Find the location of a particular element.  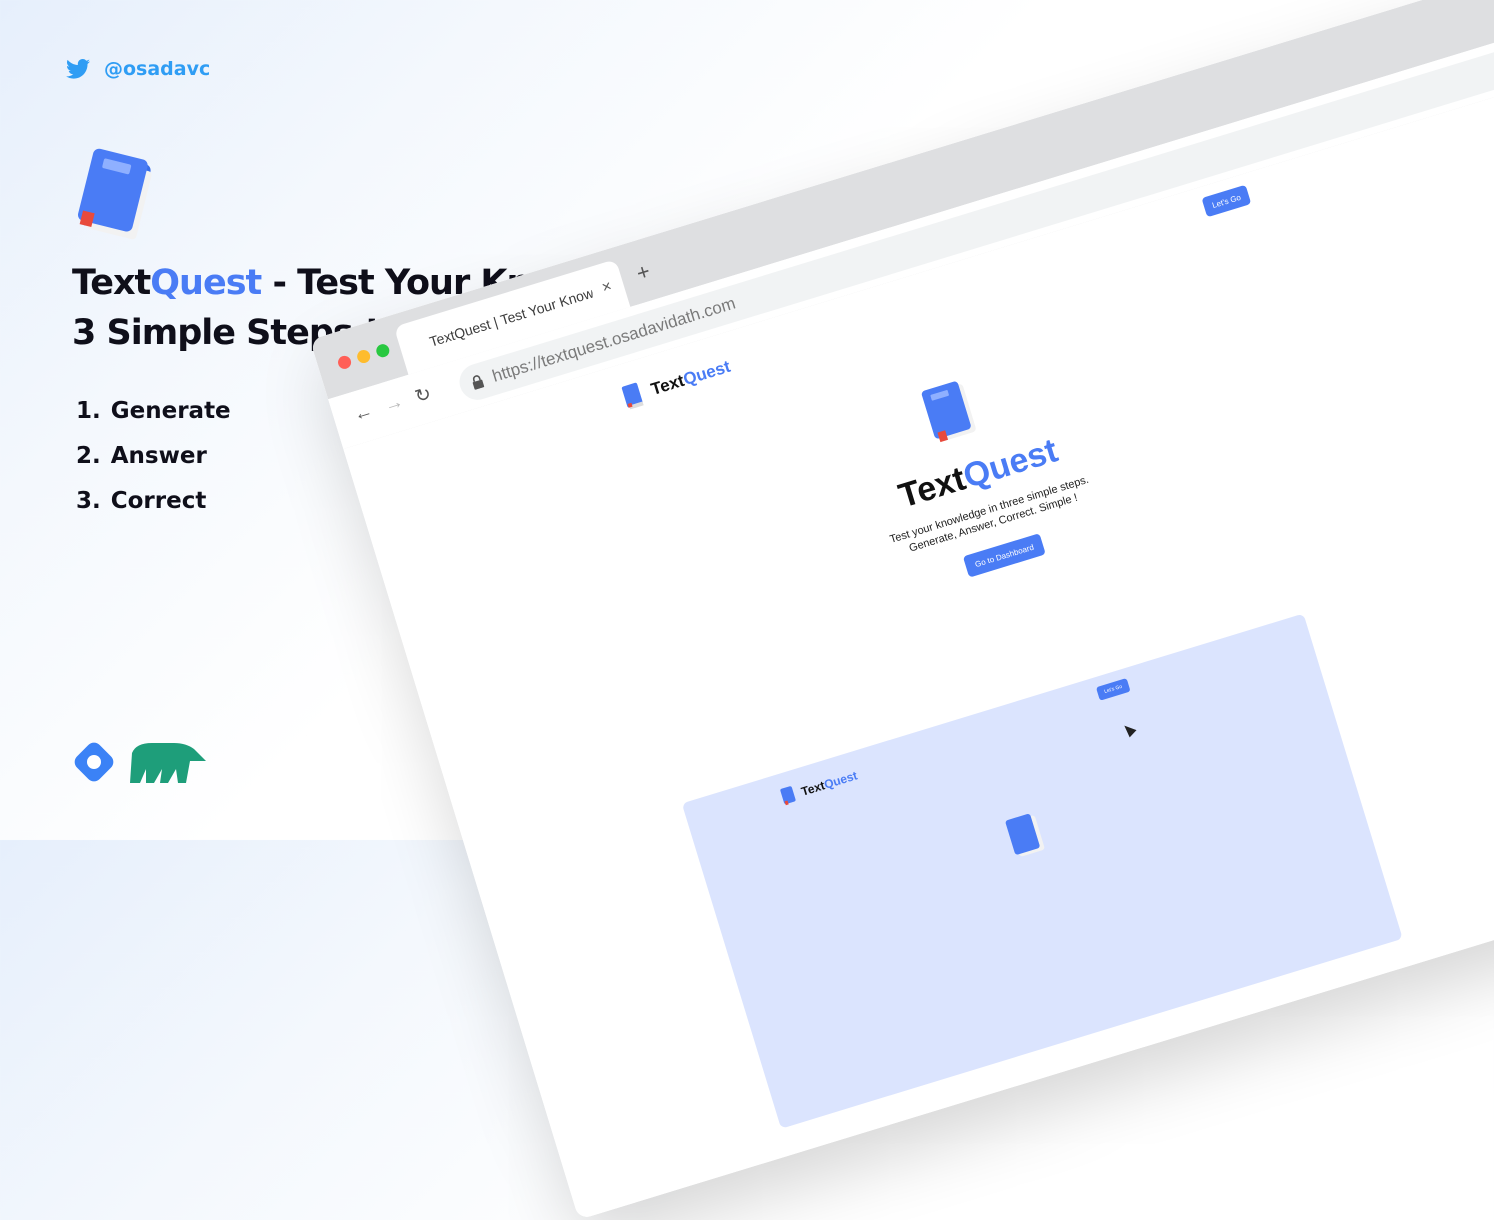

brand-first: Text is located at coordinates (111, 283).